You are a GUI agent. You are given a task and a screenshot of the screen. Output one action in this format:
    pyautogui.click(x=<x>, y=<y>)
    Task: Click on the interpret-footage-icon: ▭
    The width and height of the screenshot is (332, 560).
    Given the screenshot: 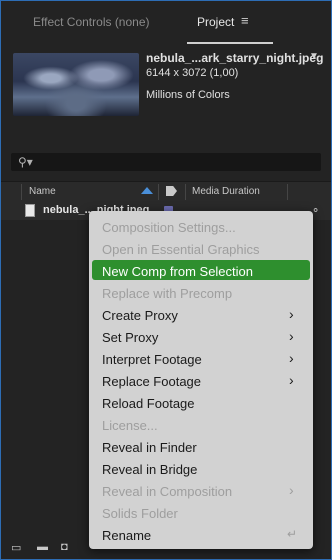 What is the action you would take?
    pyautogui.click(x=16, y=547)
    